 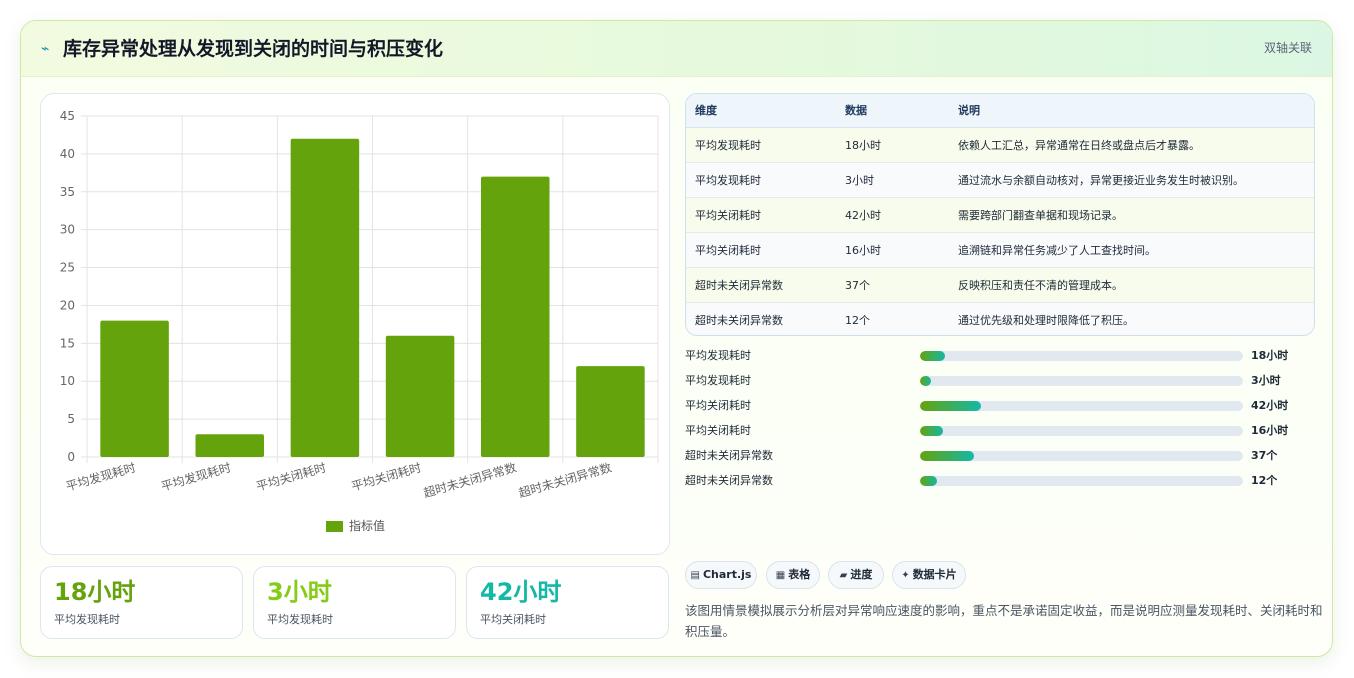 I want to click on note-cell: 需要跨部门翻查单据和现场记录。, so click(x=1131, y=215).